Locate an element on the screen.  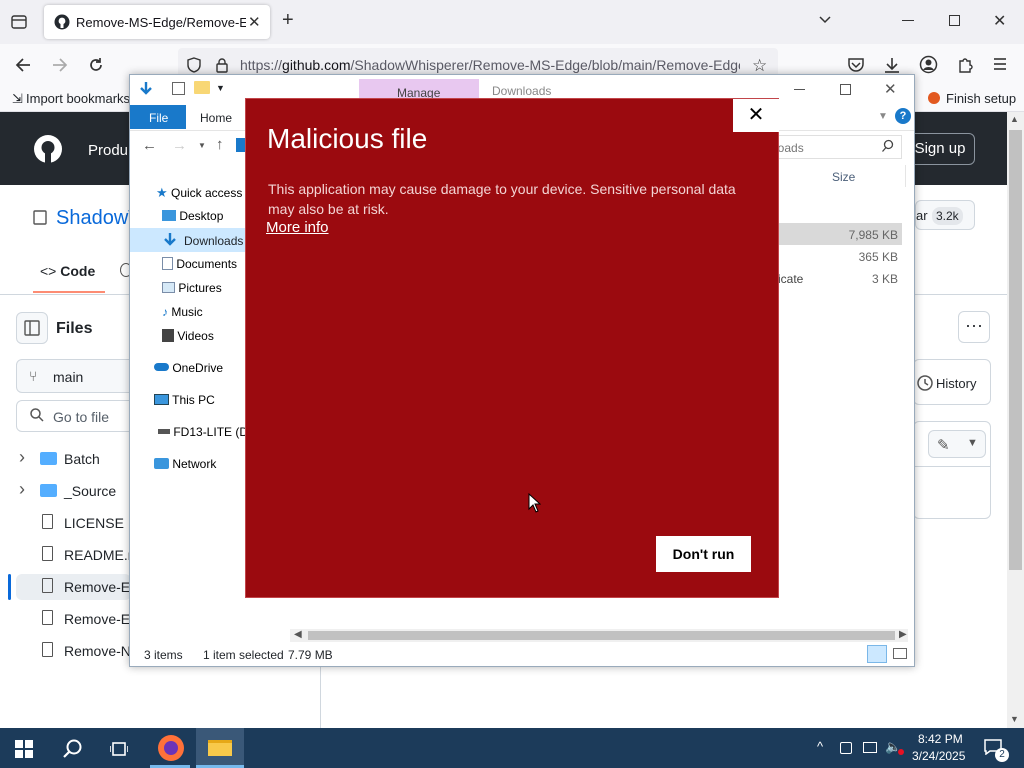
horizontal-scrollbar: ◀ ▶ is located at coordinates (599, 635).